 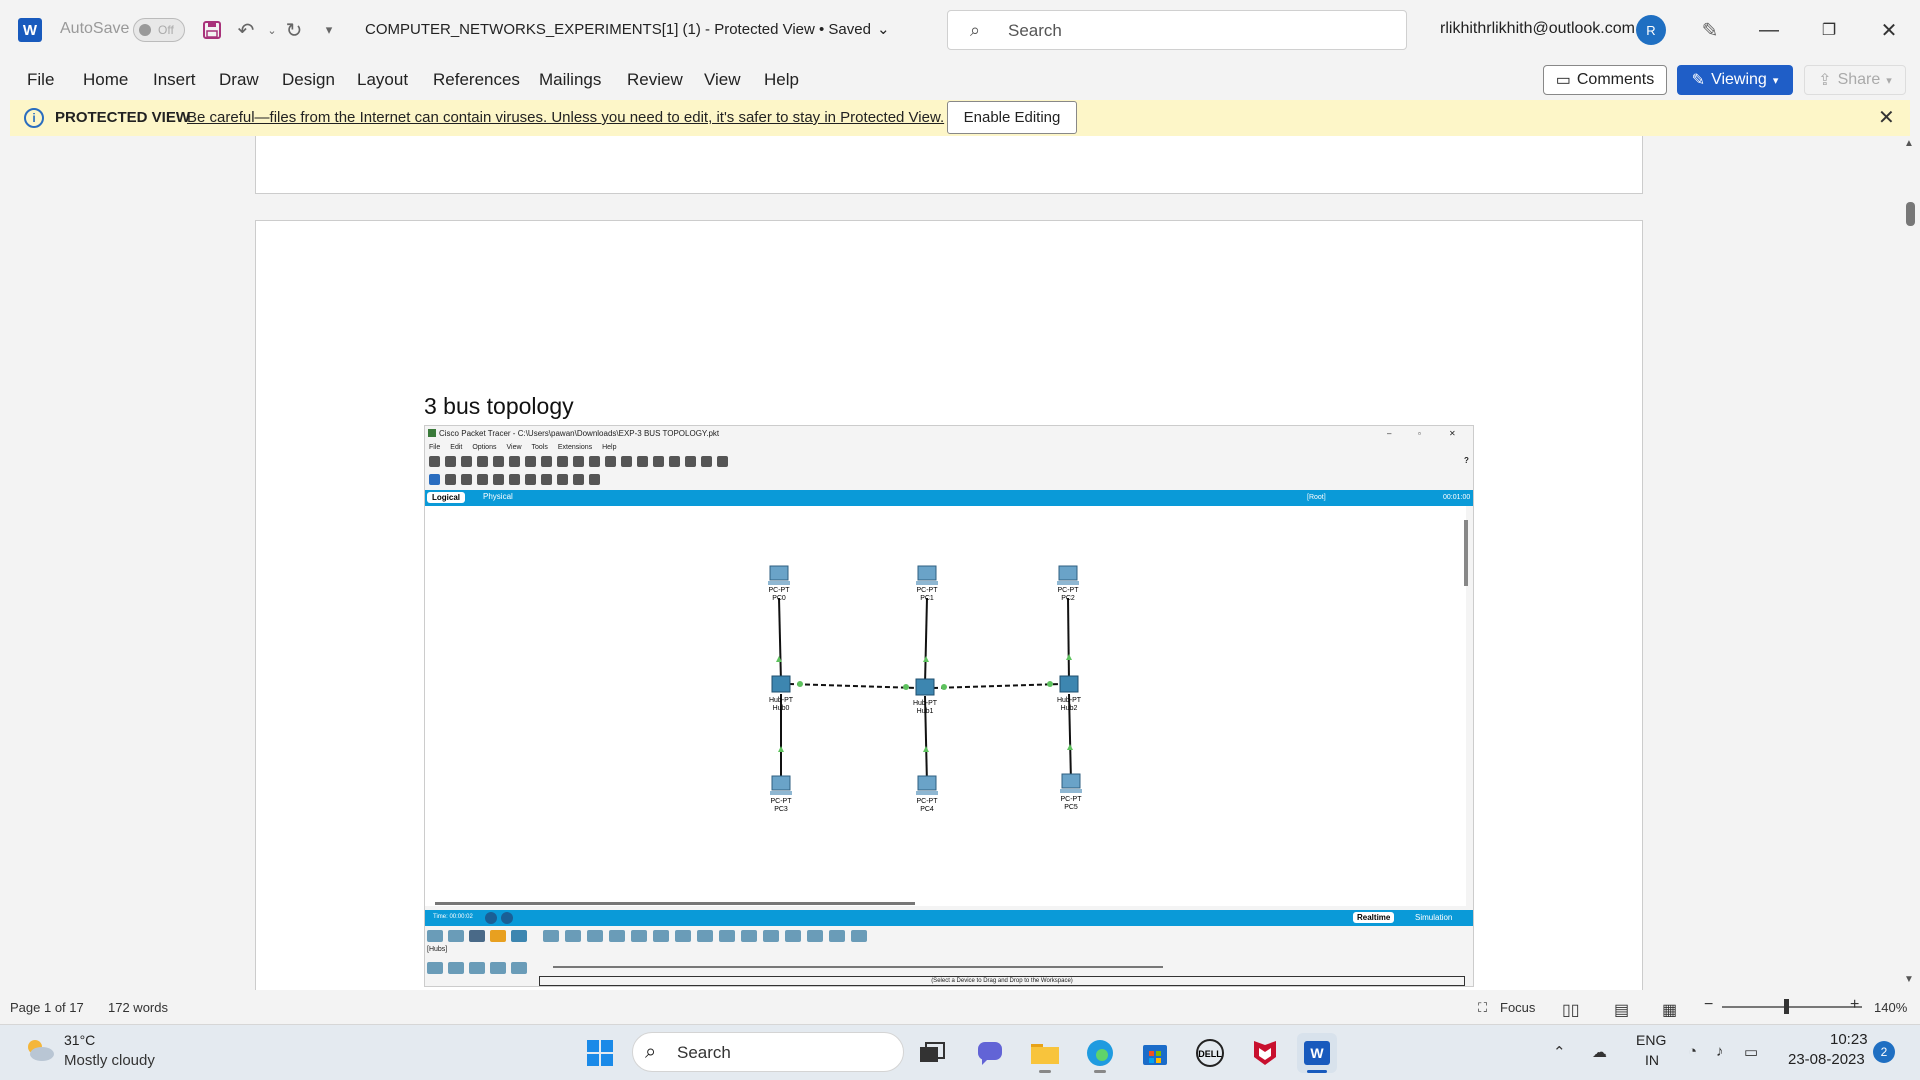 What do you see at coordinates (722, 80) in the screenshot?
I see `tab-view: View` at bounding box center [722, 80].